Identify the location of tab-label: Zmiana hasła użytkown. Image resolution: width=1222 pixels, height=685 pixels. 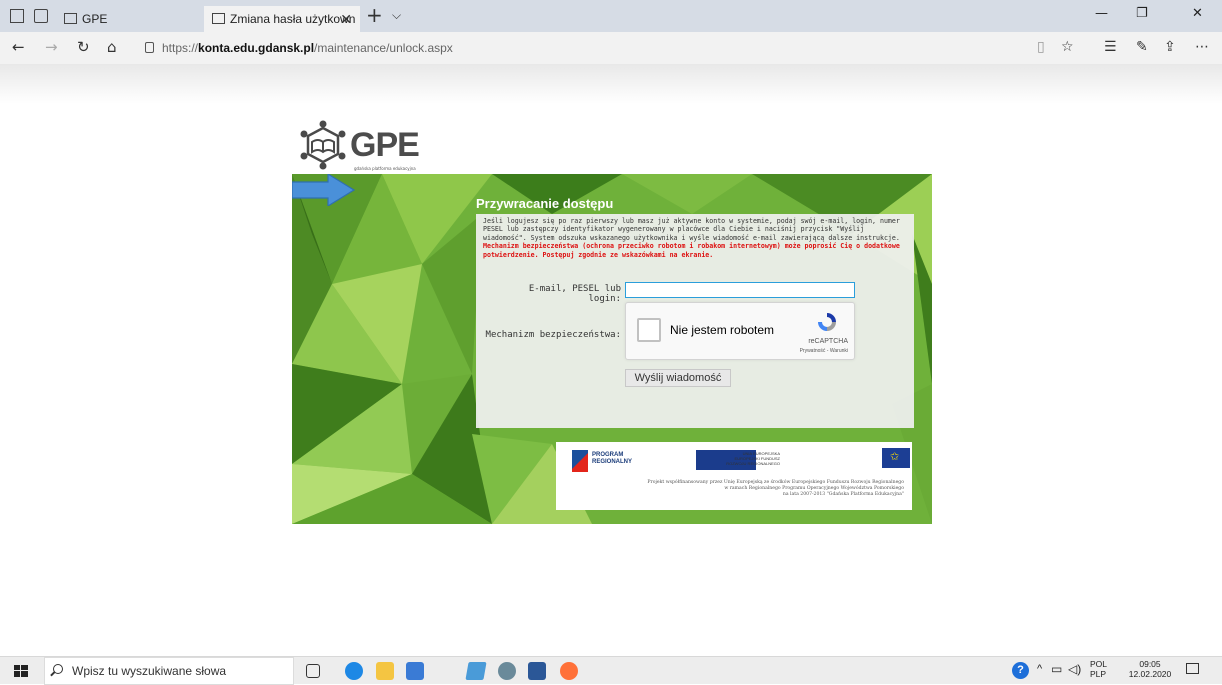
(293, 19).